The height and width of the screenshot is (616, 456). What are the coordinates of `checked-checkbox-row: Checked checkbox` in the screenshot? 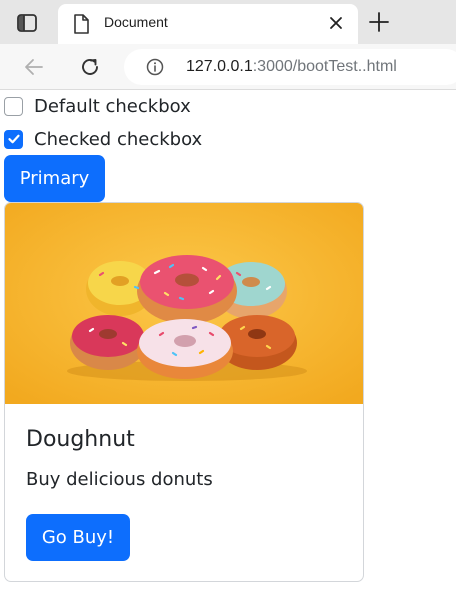 It's located at (103, 139).